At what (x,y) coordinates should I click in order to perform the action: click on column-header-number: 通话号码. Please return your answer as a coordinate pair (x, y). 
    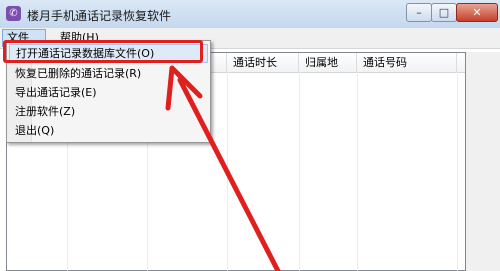
    Looking at the image, I should click on (407, 62).